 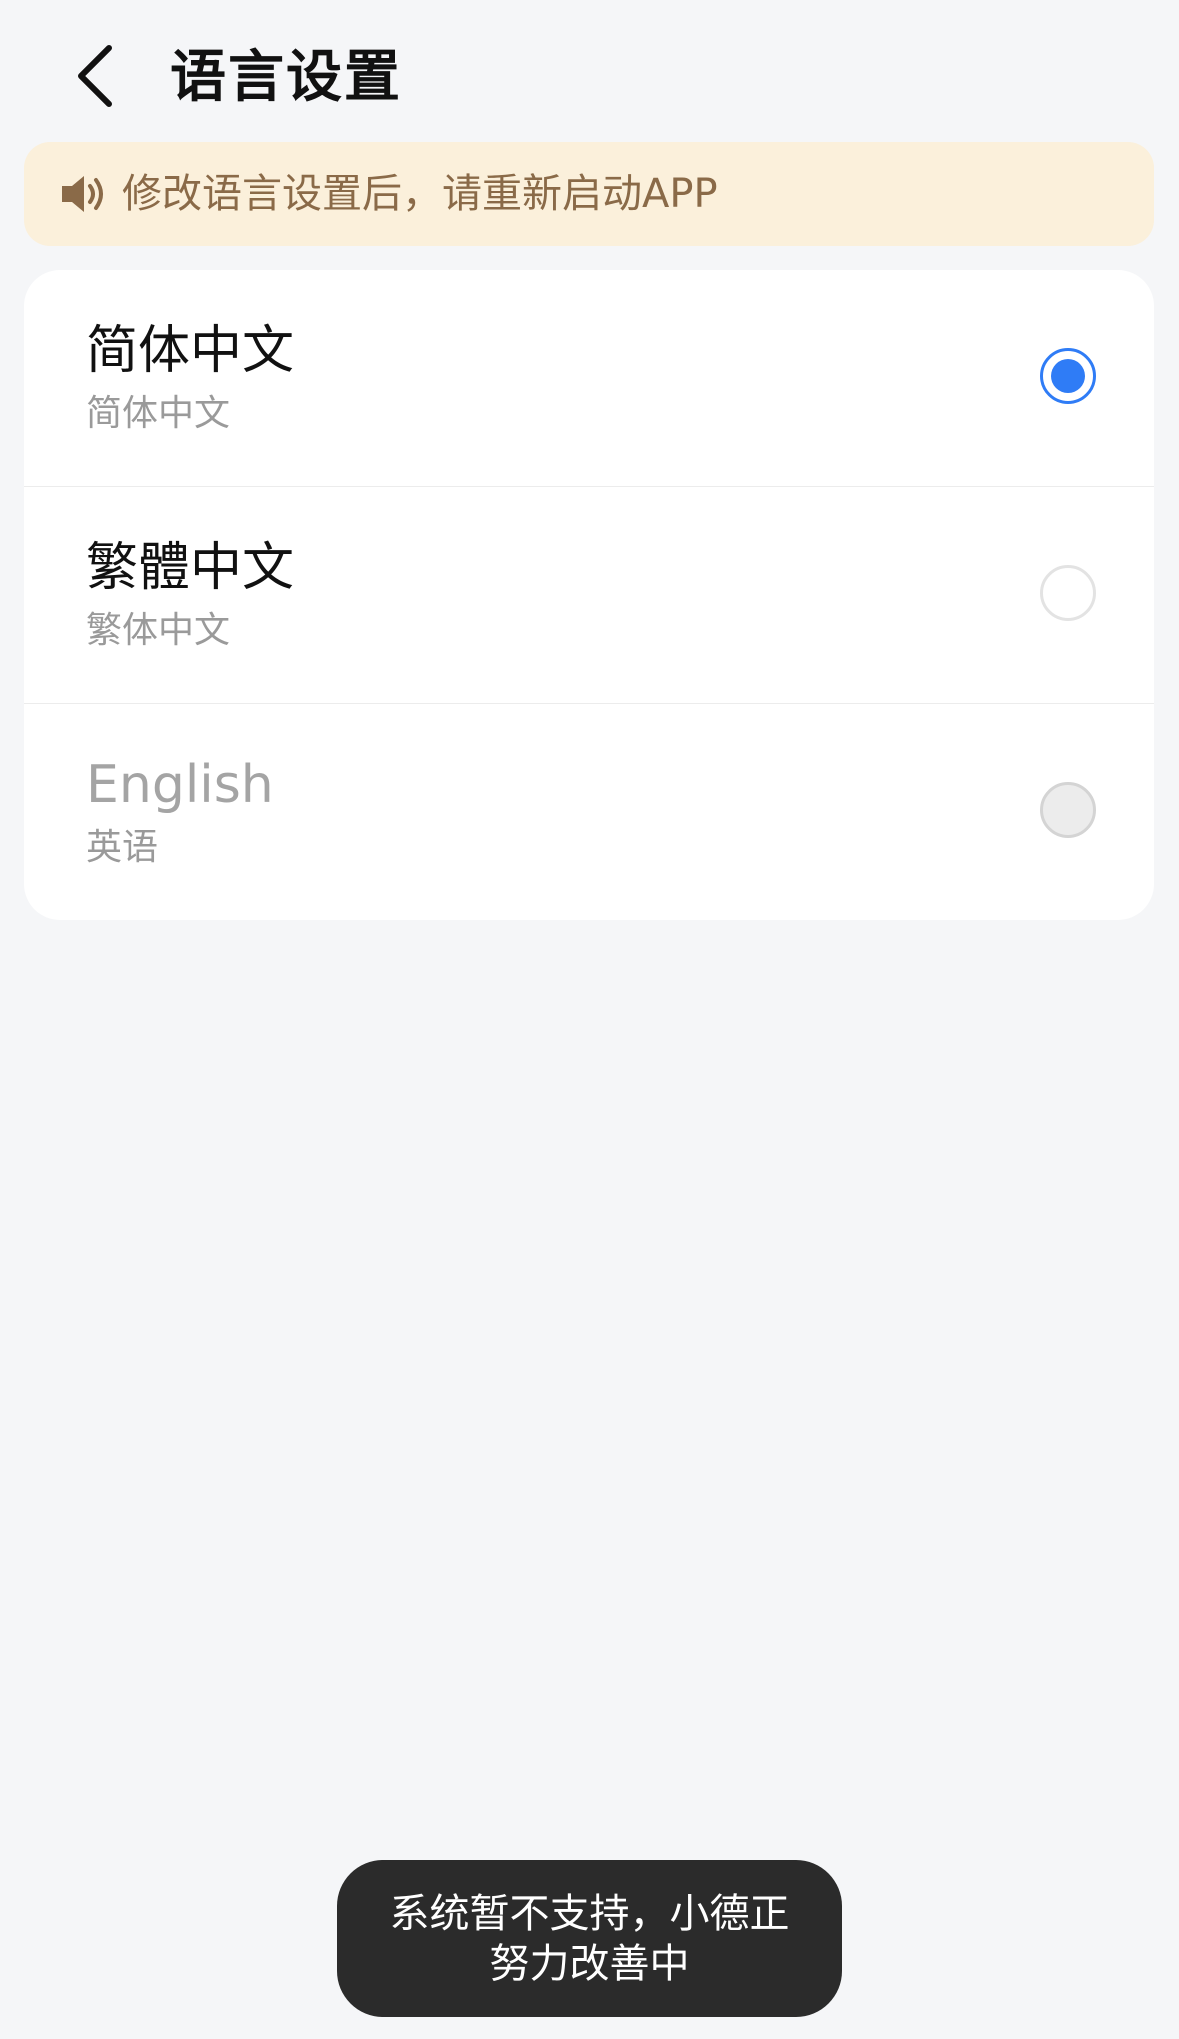 I want to click on toast-text: 系统暂不支持，小德正努力改善中, so click(x=589, y=1938).